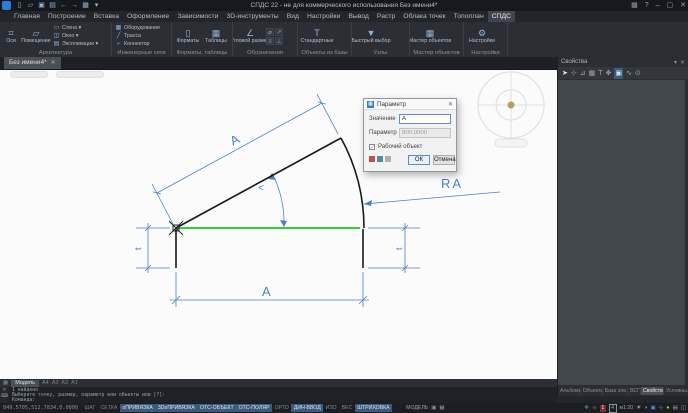 The image size is (688, 413). What do you see at coordinates (661, 408) in the screenshot?
I see `crosshair-icon: ⊹` at bounding box center [661, 408].